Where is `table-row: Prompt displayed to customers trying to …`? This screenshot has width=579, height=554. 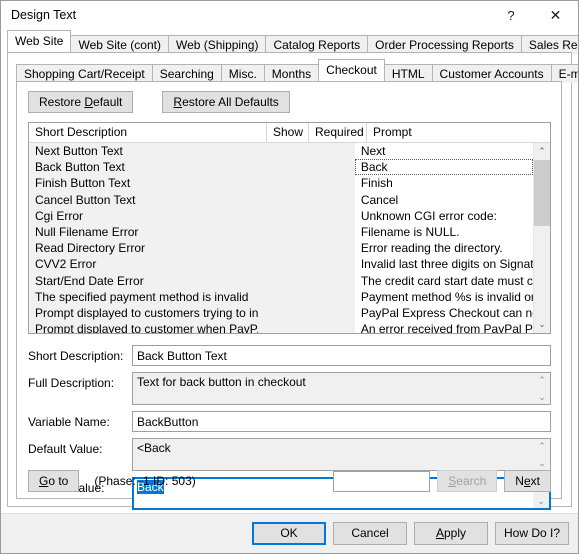
table-row: Prompt displayed to customers trying to … is located at coordinates (281, 313).